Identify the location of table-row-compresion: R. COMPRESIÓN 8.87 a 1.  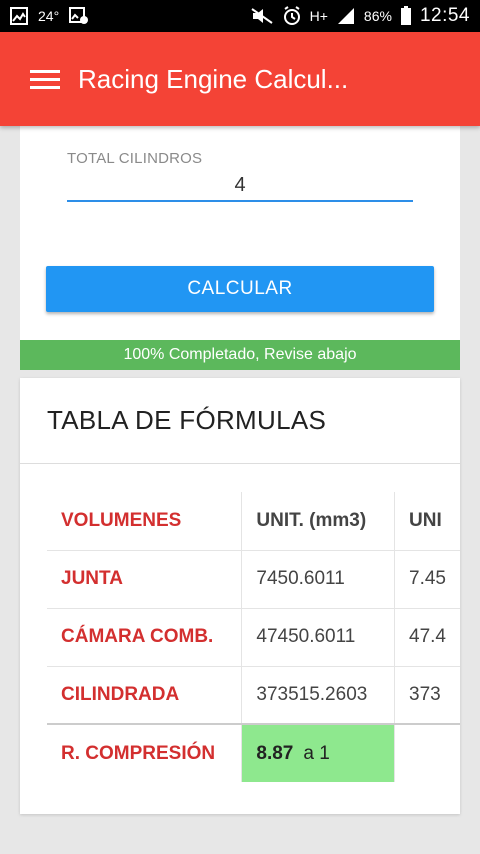
(253, 752).